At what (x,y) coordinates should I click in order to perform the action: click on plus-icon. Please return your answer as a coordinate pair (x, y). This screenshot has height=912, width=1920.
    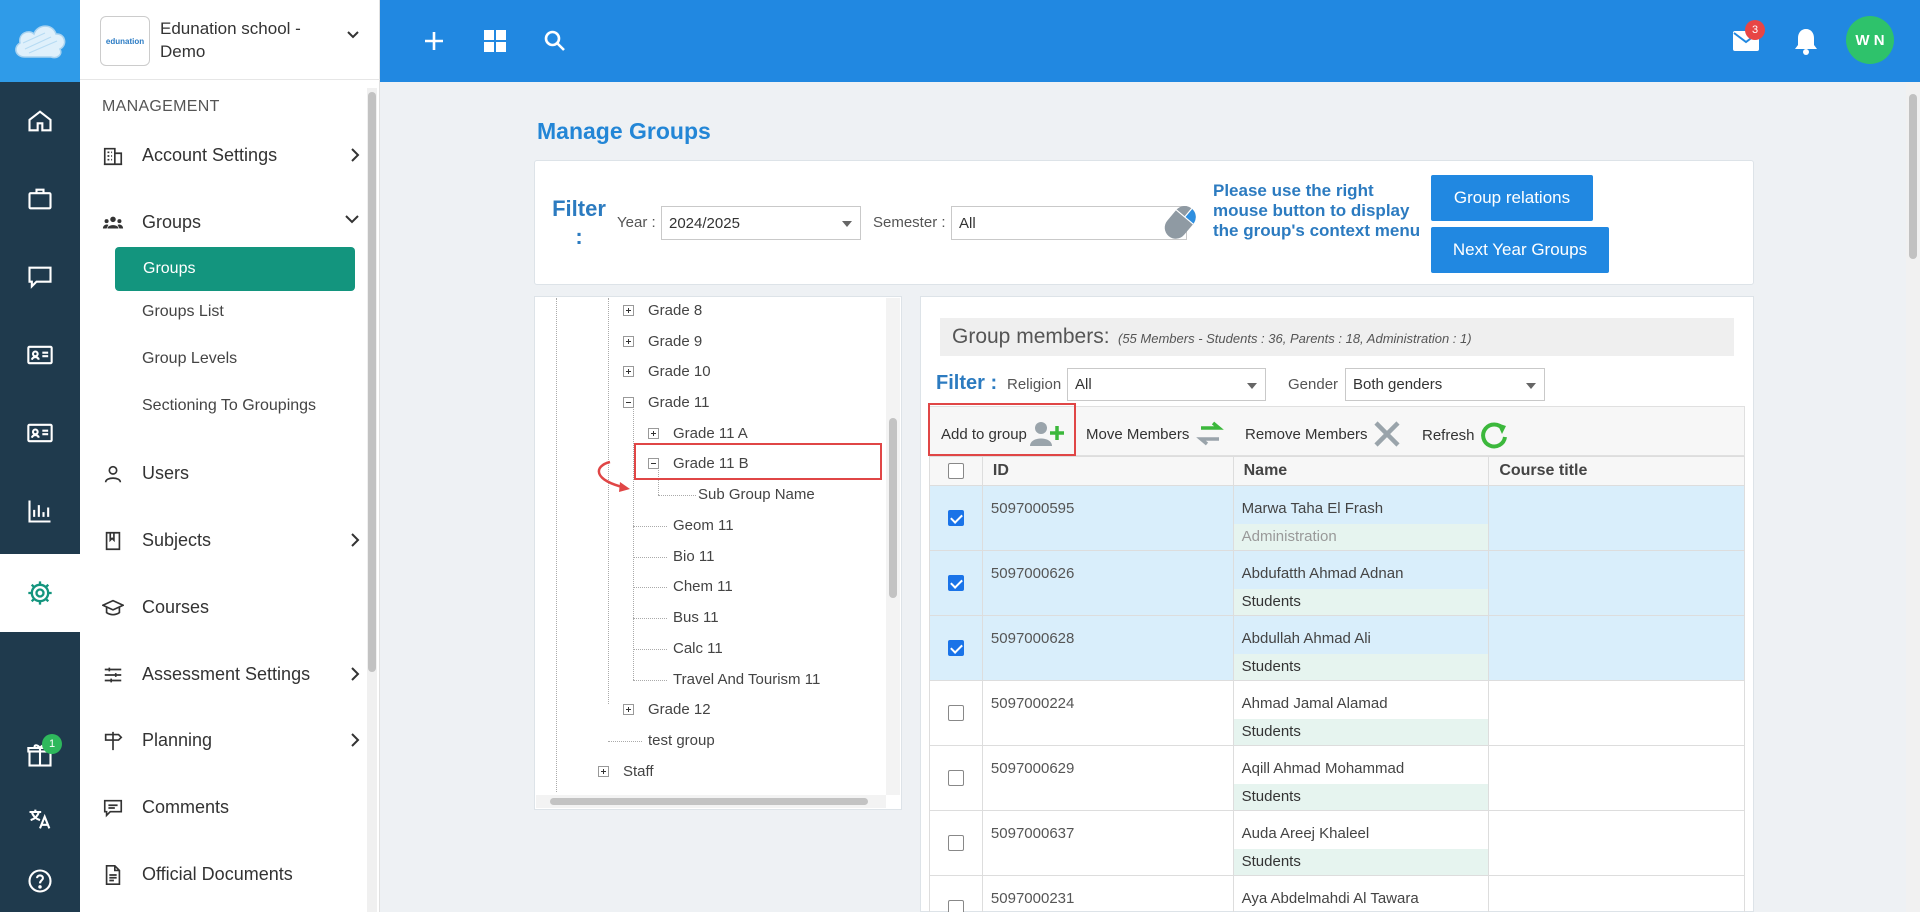
    Looking at the image, I should click on (434, 41).